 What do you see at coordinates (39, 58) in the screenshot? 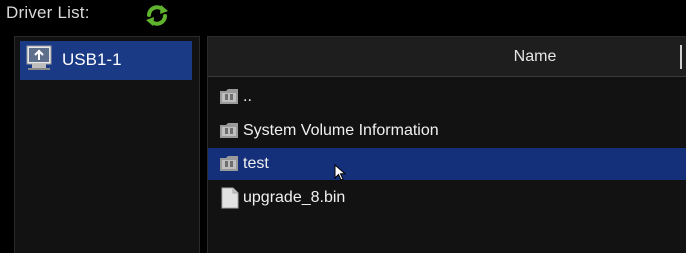
I see `usb-drive-icon` at bounding box center [39, 58].